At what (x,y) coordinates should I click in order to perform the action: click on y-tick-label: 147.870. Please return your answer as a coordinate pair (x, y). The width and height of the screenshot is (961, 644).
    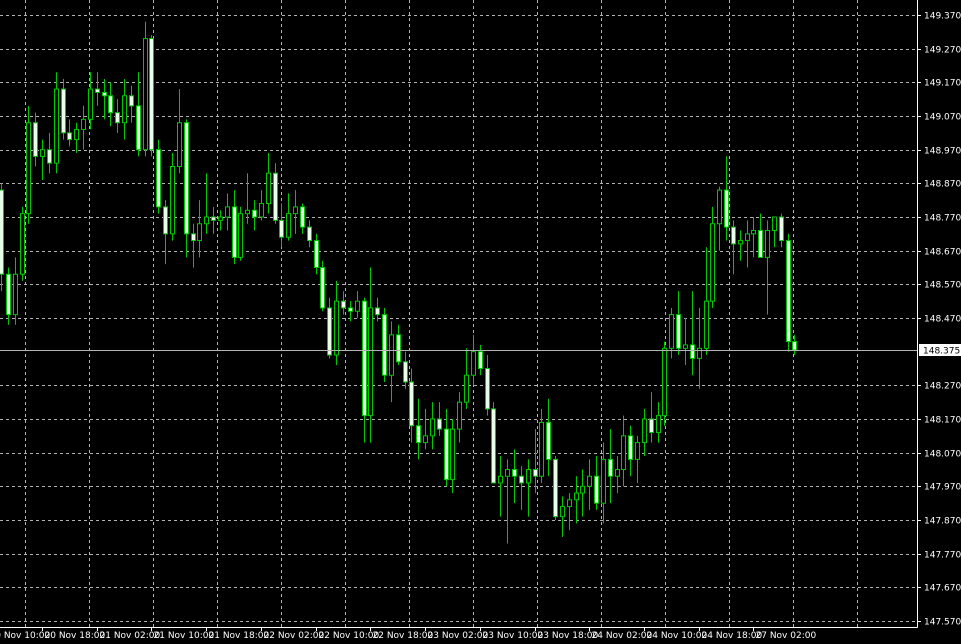
    Looking at the image, I should click on (942, 522).